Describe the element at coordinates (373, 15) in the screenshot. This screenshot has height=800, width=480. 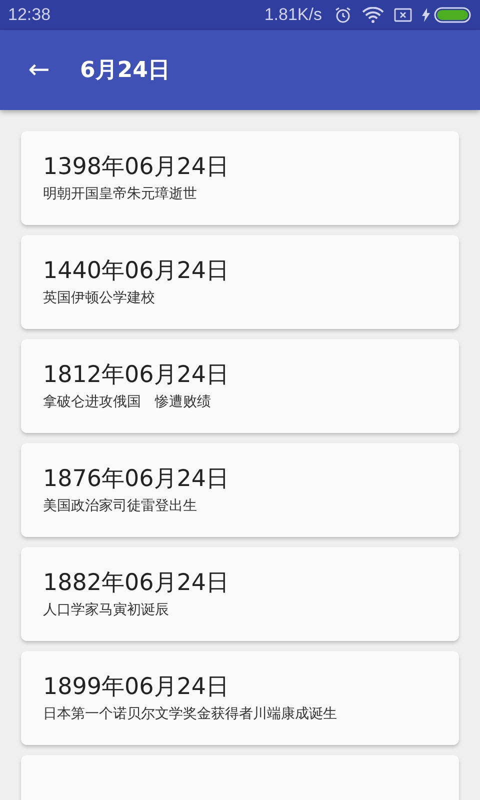
I see `wifi-icon` at that location.